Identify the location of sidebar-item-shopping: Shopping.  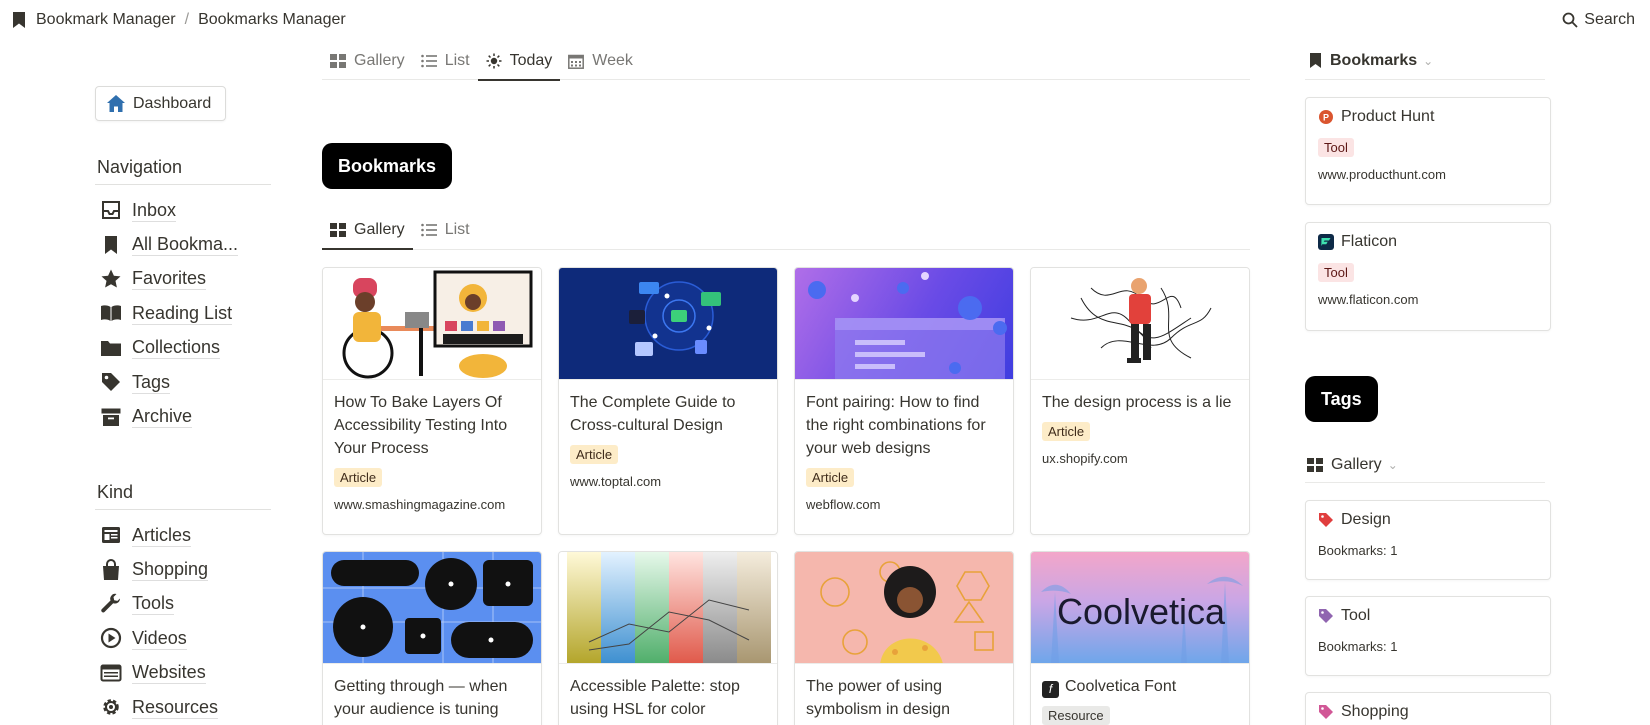
(183, 569).